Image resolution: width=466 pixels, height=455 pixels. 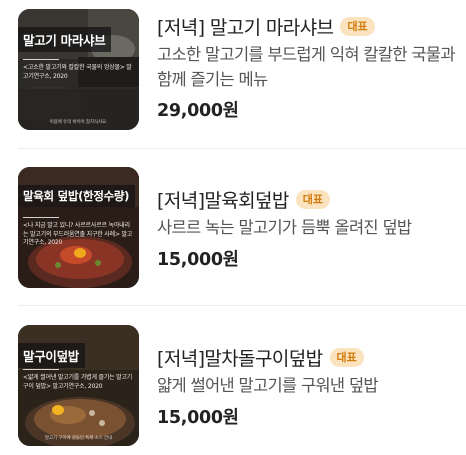 I want to click on menu-description: 사르르 녹는 말고기가 듬뿍 올려진 덮밥, so click(x=284, y=227).